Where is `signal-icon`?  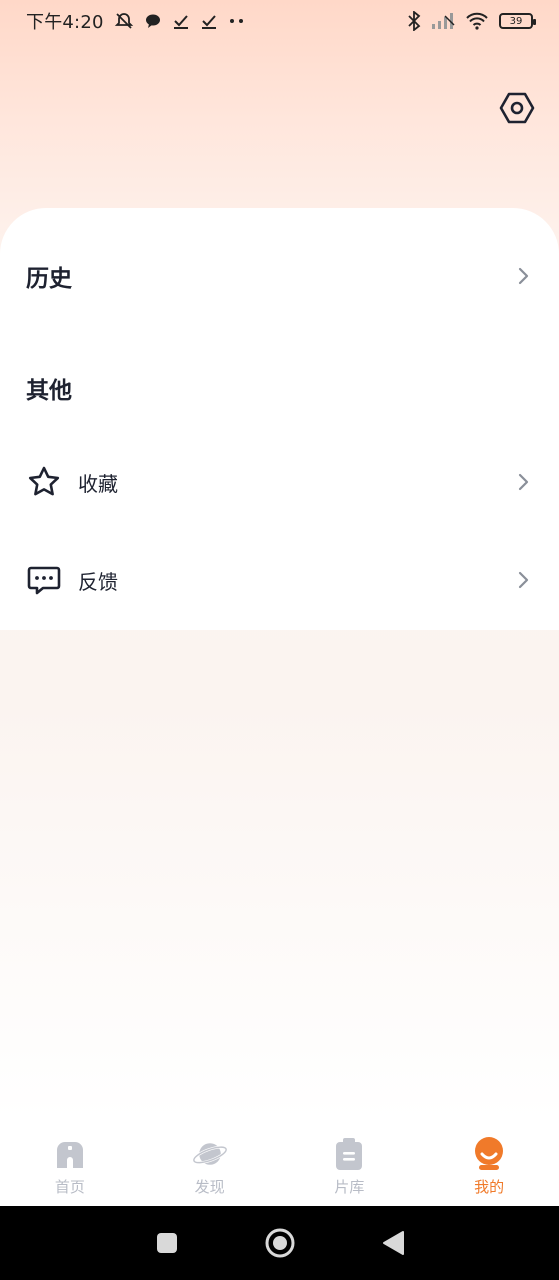 signal-icon is located at coordinates (443, 21).